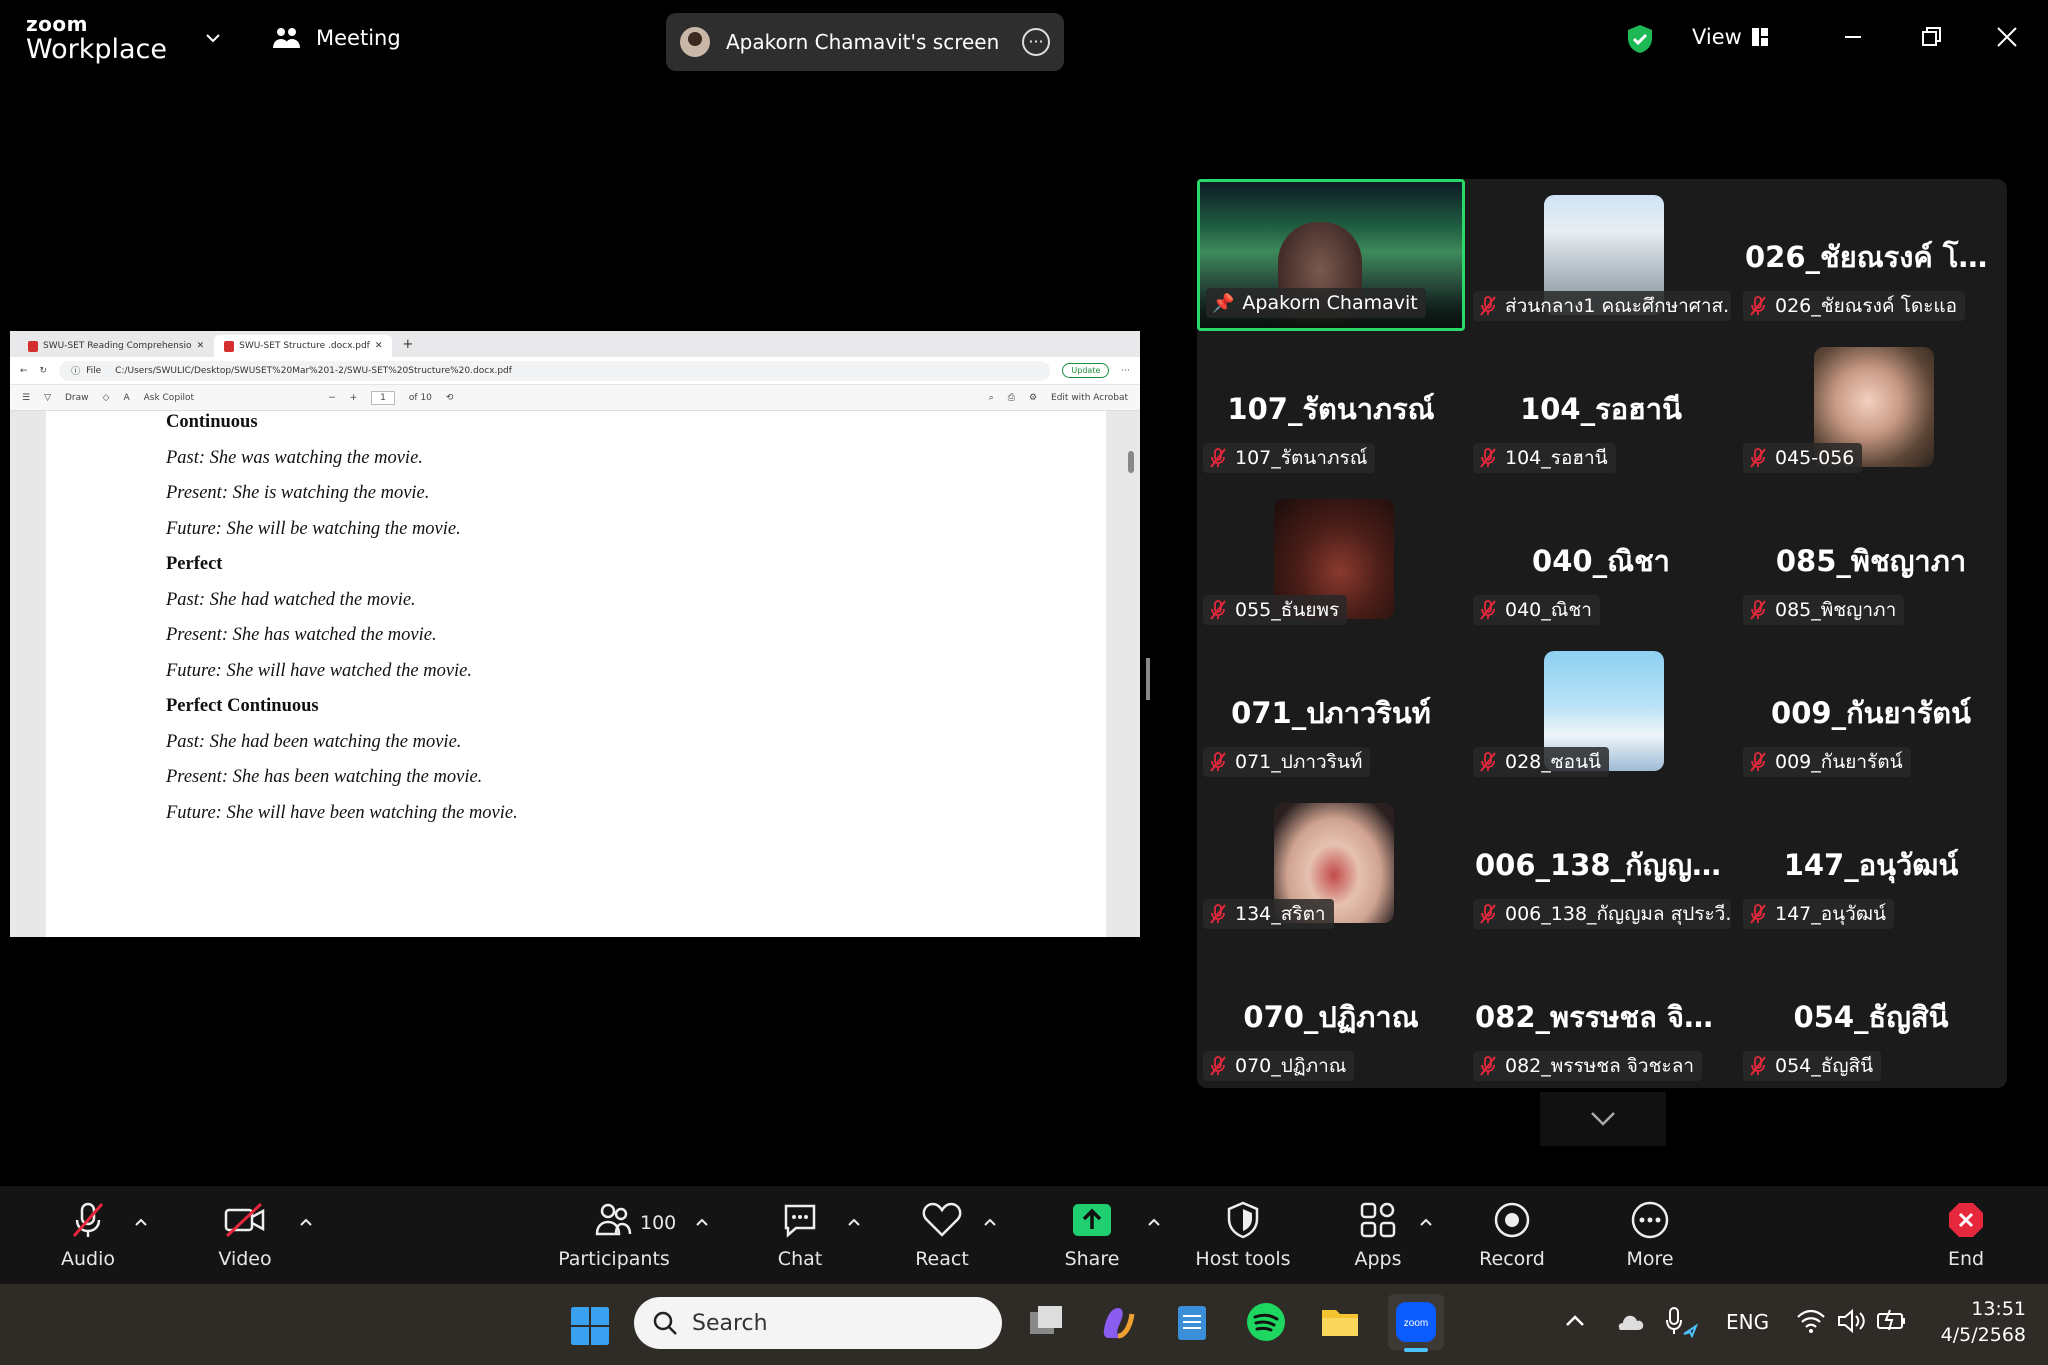 This screenshot has width=2048, height=1365. I want to click on participant-tile: 009_กันยารัตน์ 009_กันยารัตน์, so click(1871, 711).